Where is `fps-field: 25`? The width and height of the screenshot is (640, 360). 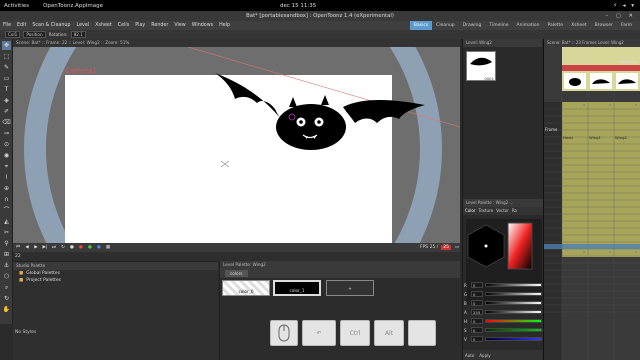
fps-field: 25 is located at coordinates (446, 247).